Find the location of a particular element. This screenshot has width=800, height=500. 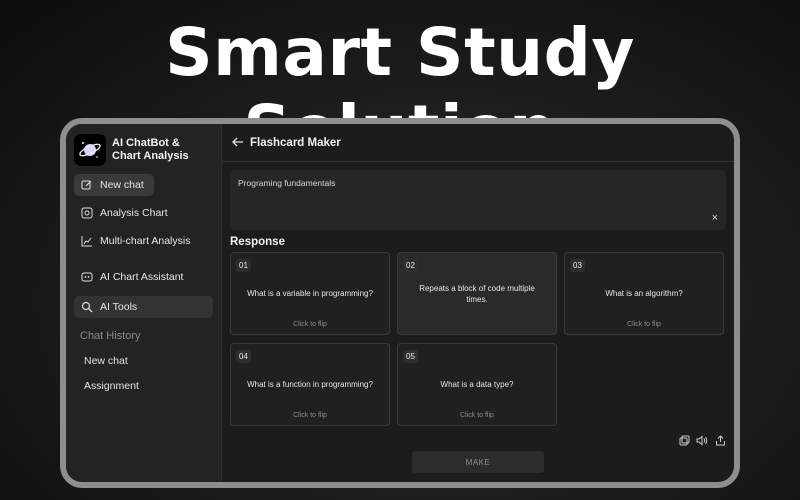

card-text: Repeats a block of code multiple times. is located at coordinates (477, 294).